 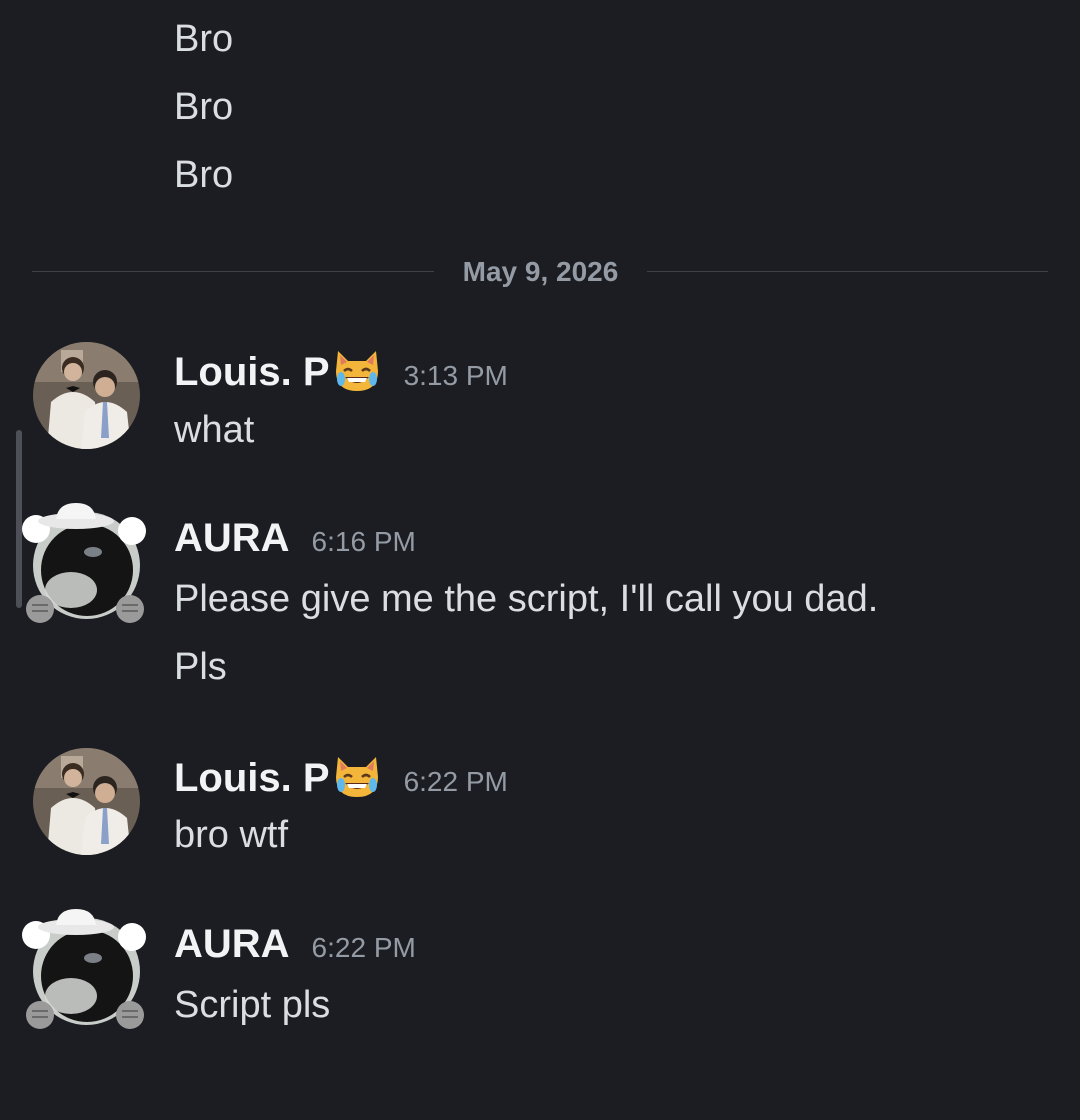 What do you see at coordinates (295, 947) in the screenshot?
I see `message-header: AURA 6:22 PM` at bounding box center [295, 947].